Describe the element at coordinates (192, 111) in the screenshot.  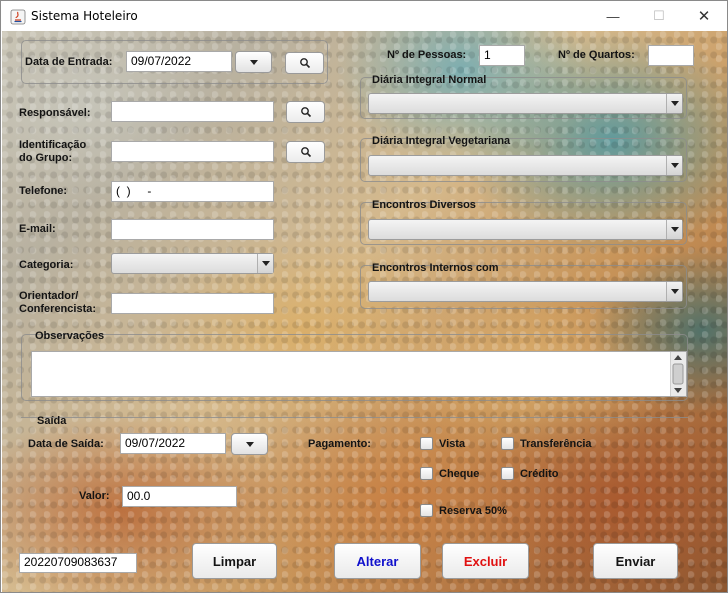
I see `responsavel-field` at that location.